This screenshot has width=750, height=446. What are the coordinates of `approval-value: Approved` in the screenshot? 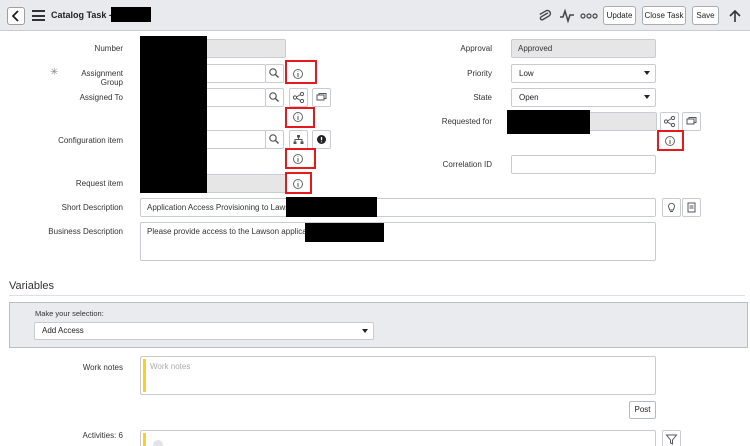 It's located at (535, 48).